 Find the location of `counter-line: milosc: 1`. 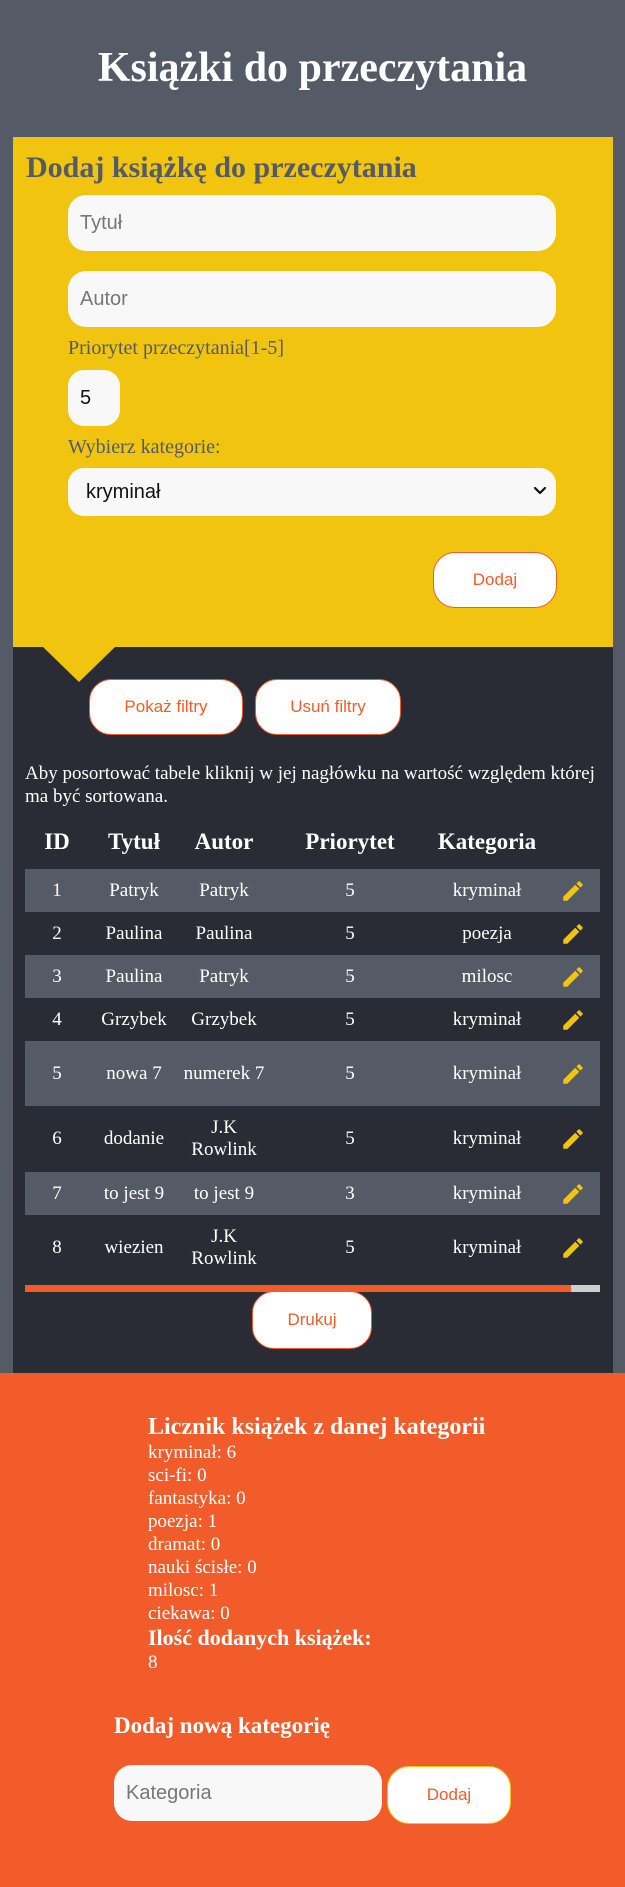

counter-line: milosc: 1 is located at coordinates (183, 1590).